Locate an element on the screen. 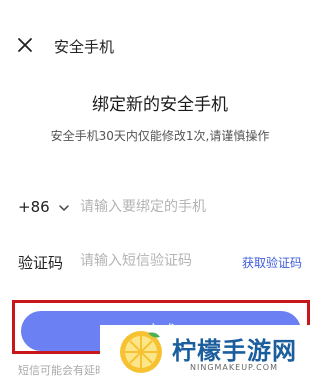  lemon-logo-icon is located at coordinates (141, 352).